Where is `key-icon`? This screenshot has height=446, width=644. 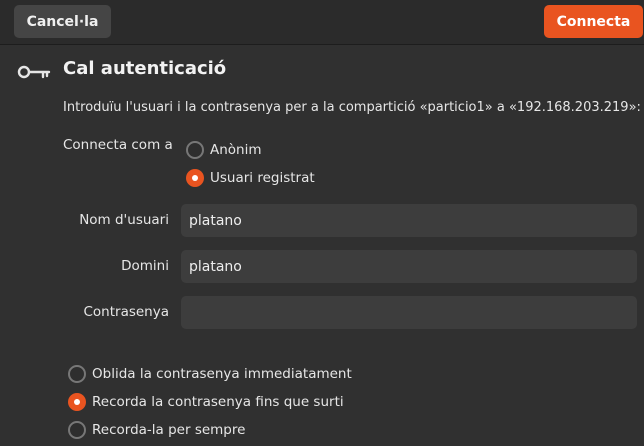
key-icon is located at coordinates (34, 72).